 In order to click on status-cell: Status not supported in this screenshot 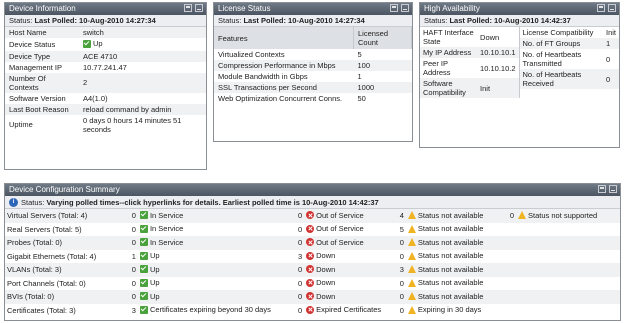, I will do `click(568, 216)`.